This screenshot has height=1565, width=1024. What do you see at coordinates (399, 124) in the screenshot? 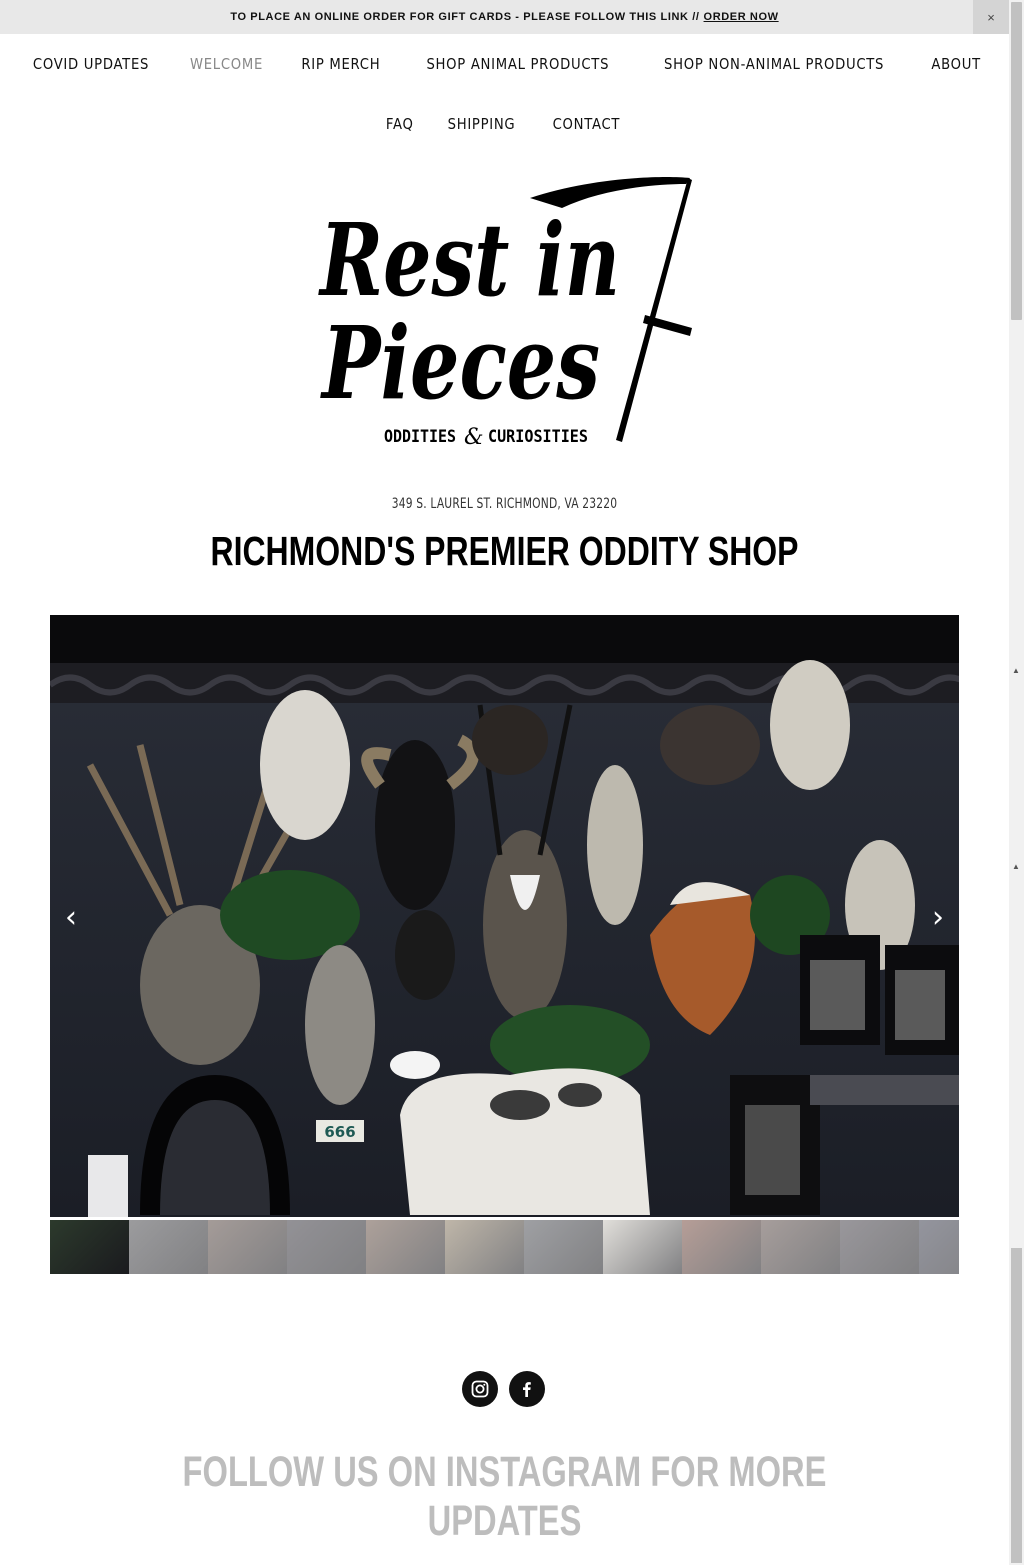
I see `nav-faq: FAQ` at bounding box center [399, 124].